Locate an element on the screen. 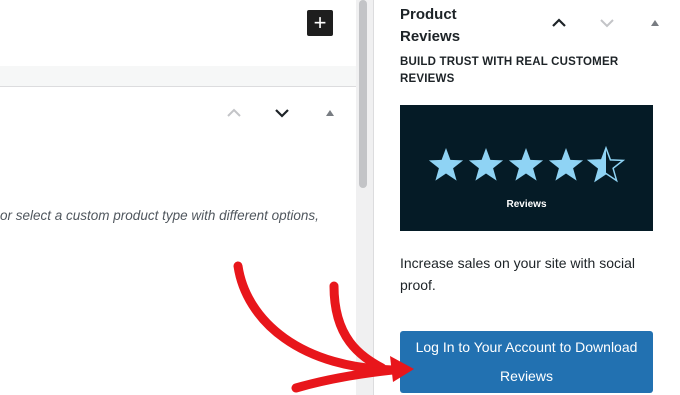 The image size is (680, 395). star-rating is located at coordinates (527, 164).